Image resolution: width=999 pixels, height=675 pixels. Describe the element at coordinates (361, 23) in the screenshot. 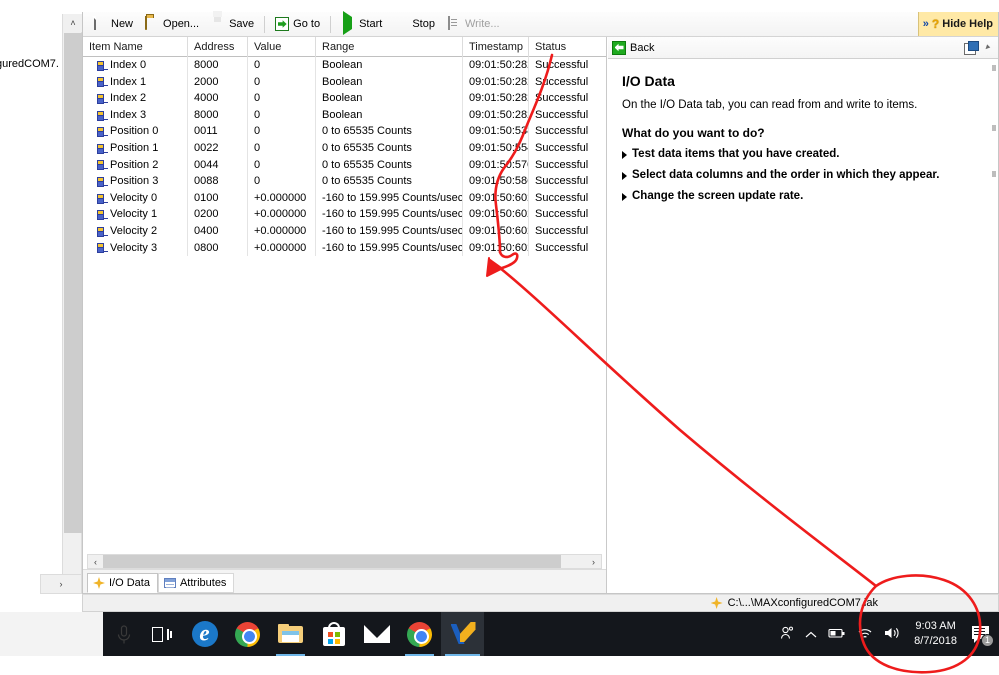

I see `start-button: Start` at that location.